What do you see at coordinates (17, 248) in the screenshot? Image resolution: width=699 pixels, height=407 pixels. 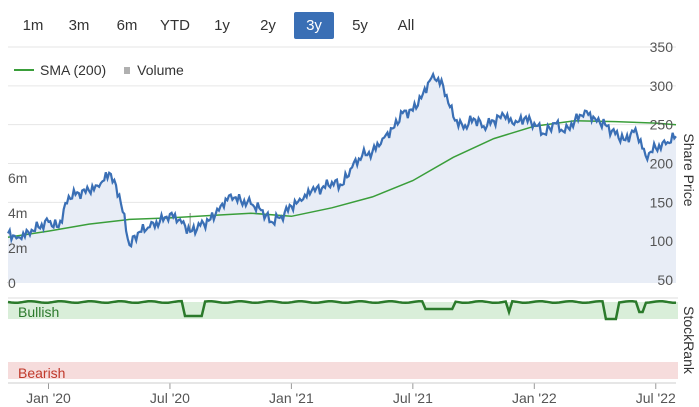 I see `volume-tick-label: 2m` at bounding box center [17, 248].